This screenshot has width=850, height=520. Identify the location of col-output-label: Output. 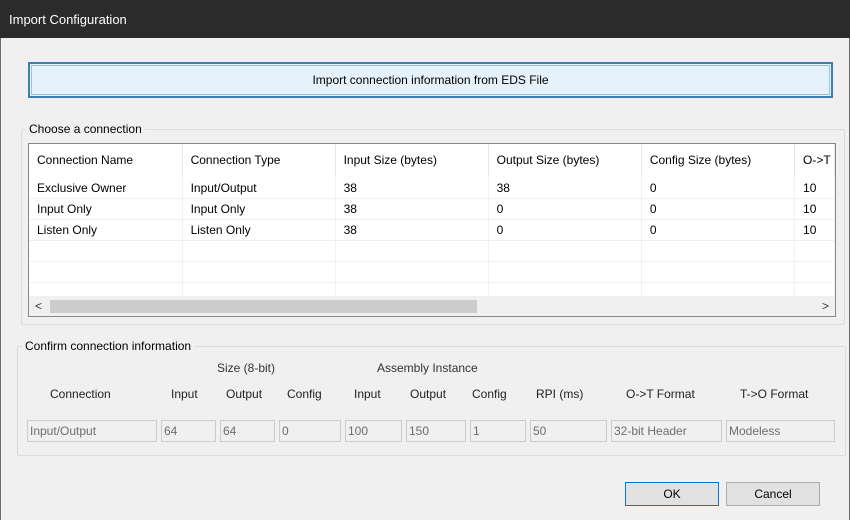
(244, 394).